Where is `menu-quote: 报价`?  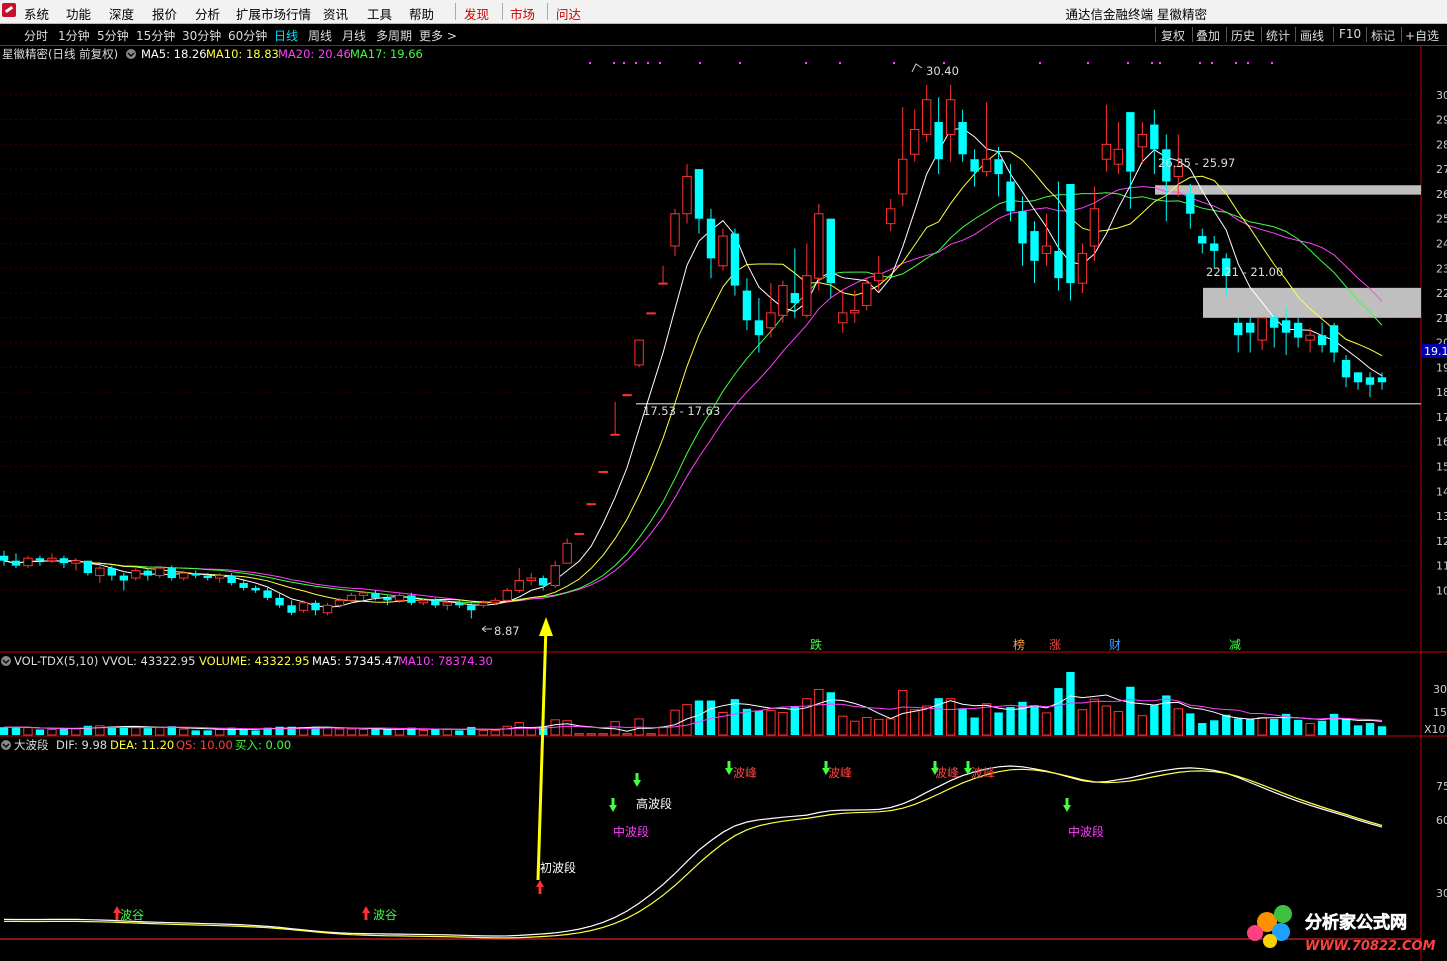 menu-quote: 报价 is located at coordinates (164, 13).